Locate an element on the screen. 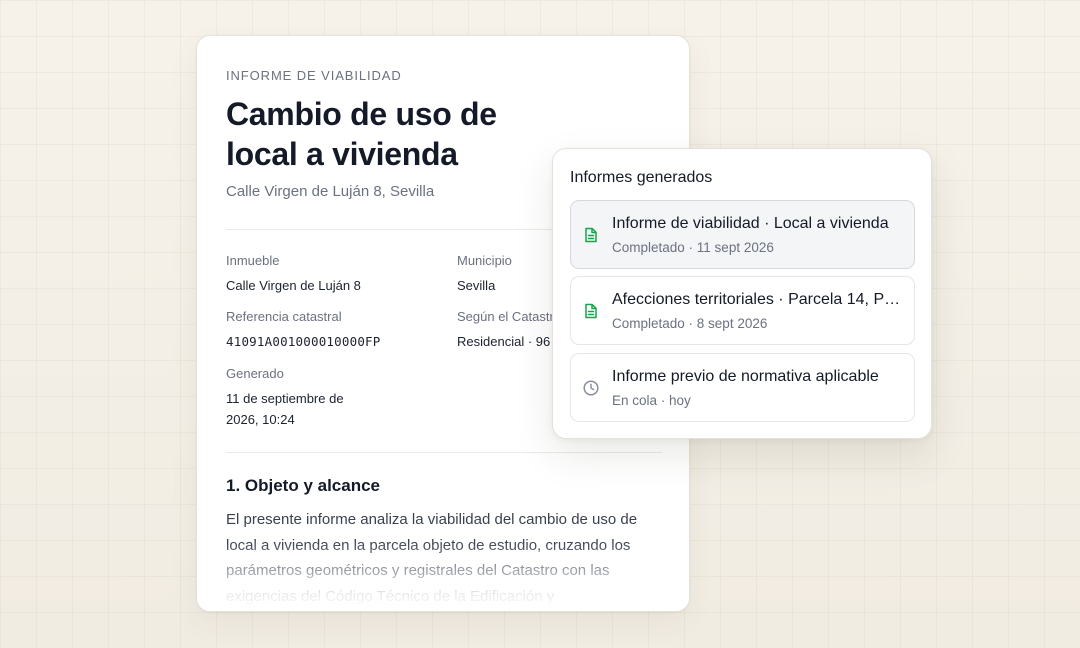  report-item-status: Completado · 11 sept 2026 is located at coordinates (693, 247).